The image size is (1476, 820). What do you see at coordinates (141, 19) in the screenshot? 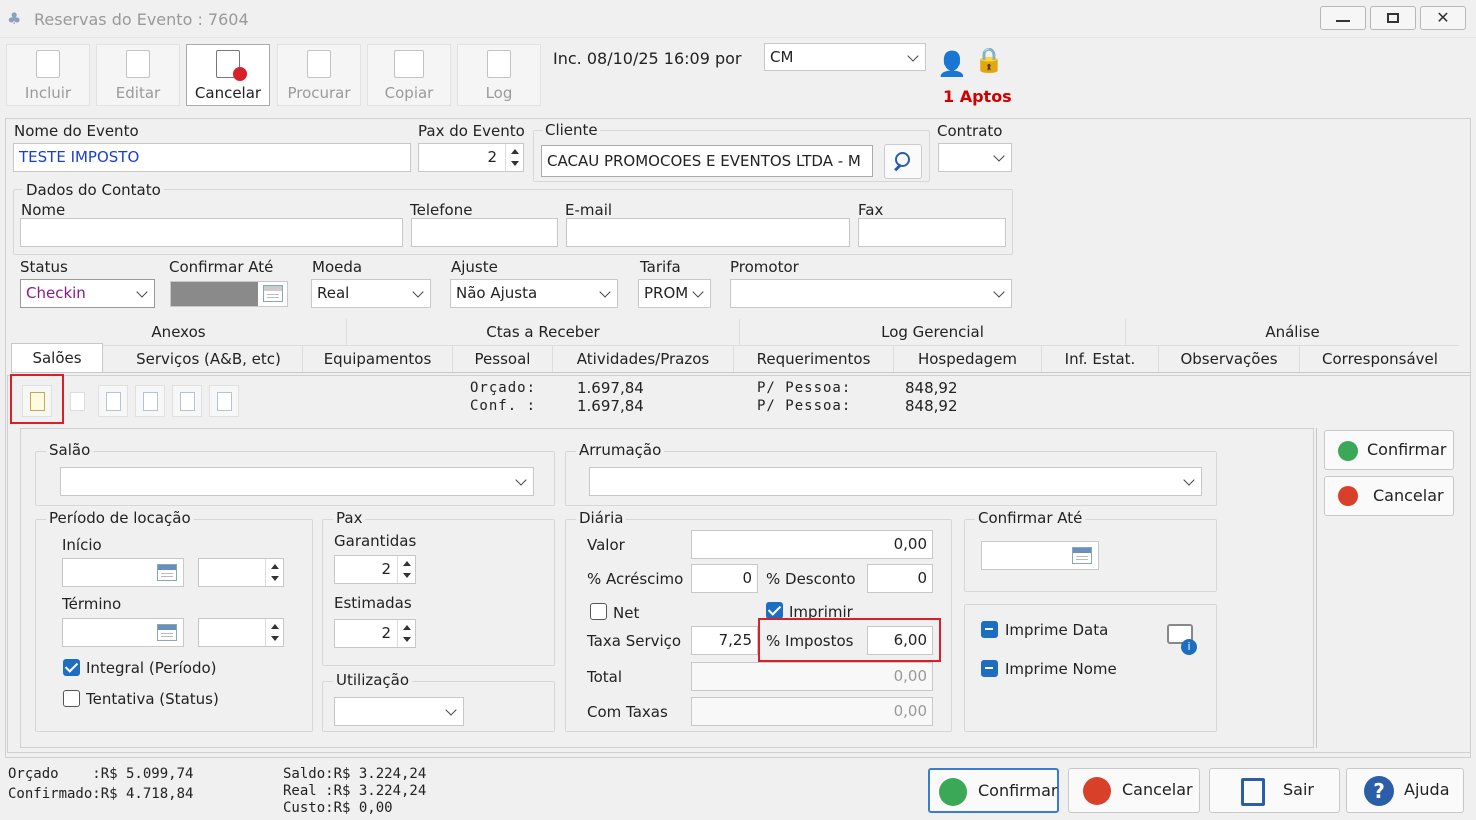
I see `window-title: Reservas do Evento : 7604` at bounding box center [141, 19].